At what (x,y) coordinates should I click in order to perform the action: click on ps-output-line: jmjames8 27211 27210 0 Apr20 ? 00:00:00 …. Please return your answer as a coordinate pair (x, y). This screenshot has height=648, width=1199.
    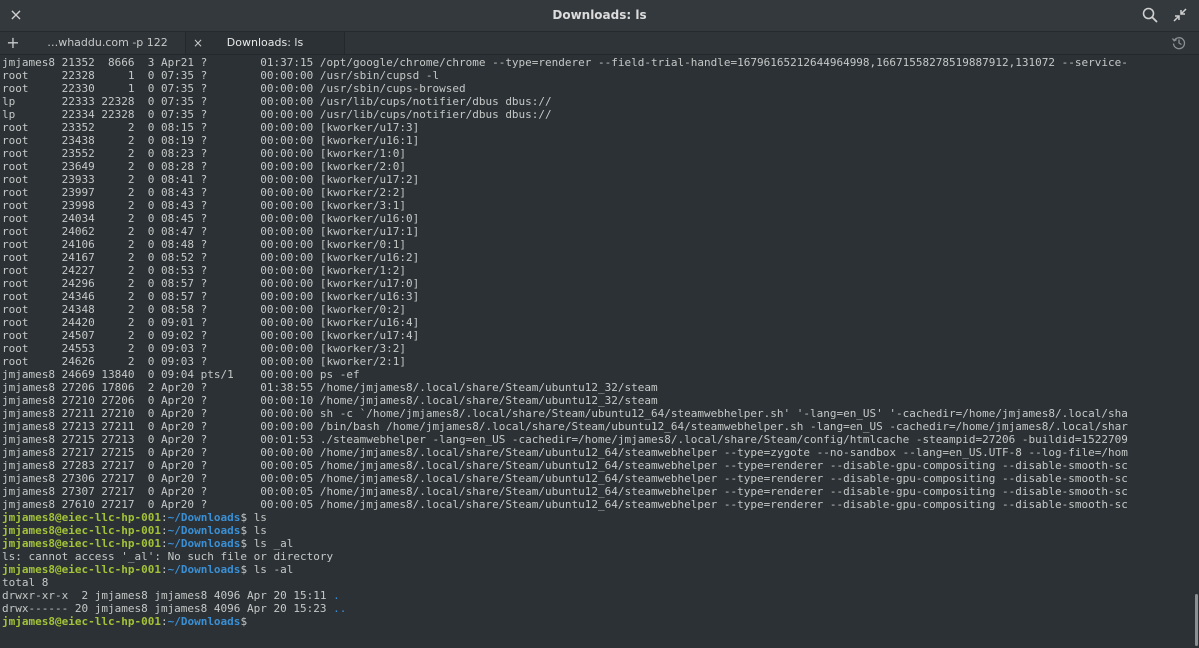
    Looking at the image, I should click on (565, 413).